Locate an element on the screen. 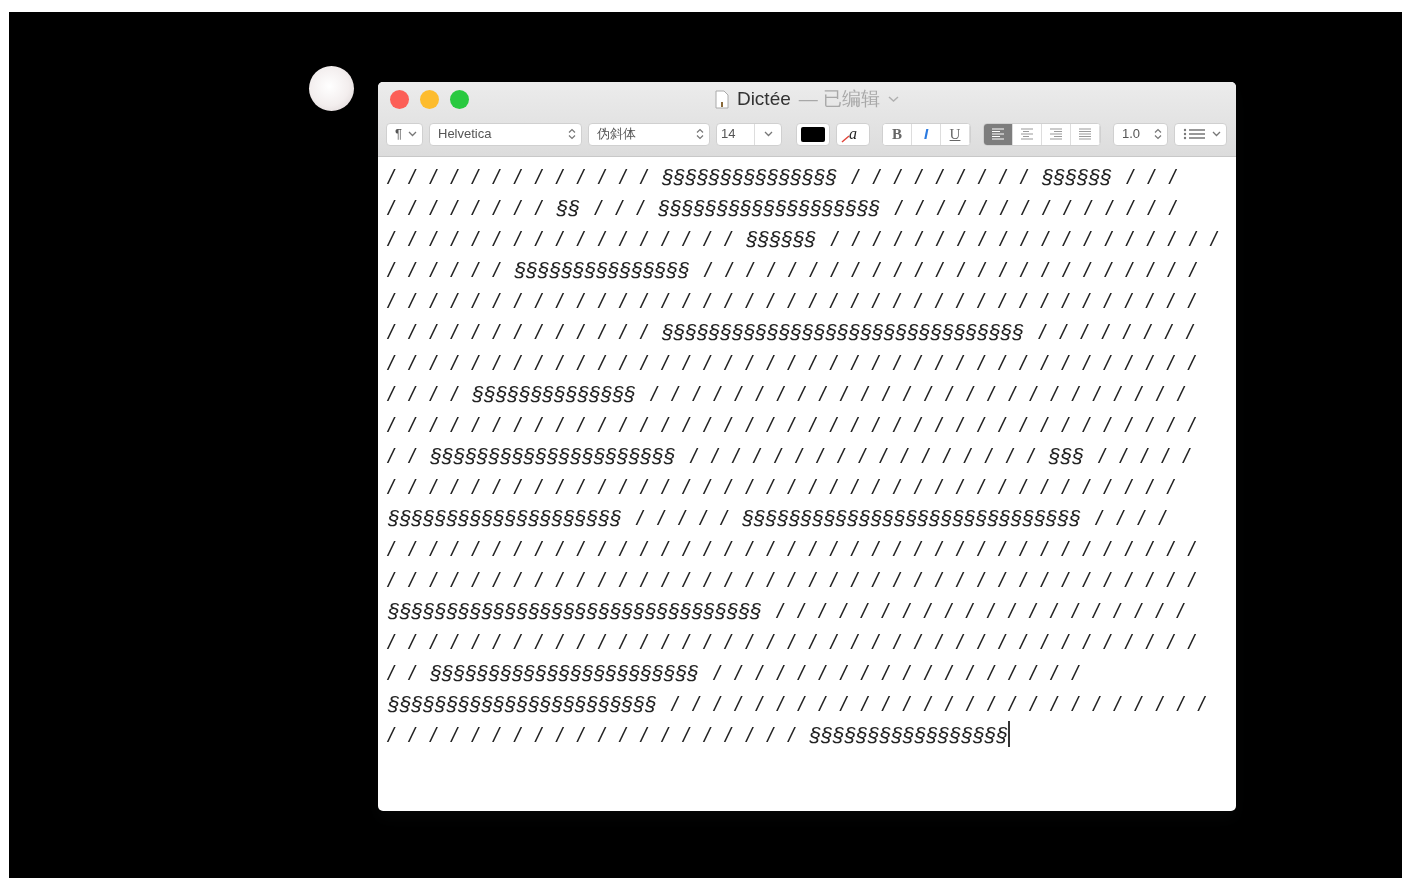  background-color-button: a is located at coordinates (853, 134).